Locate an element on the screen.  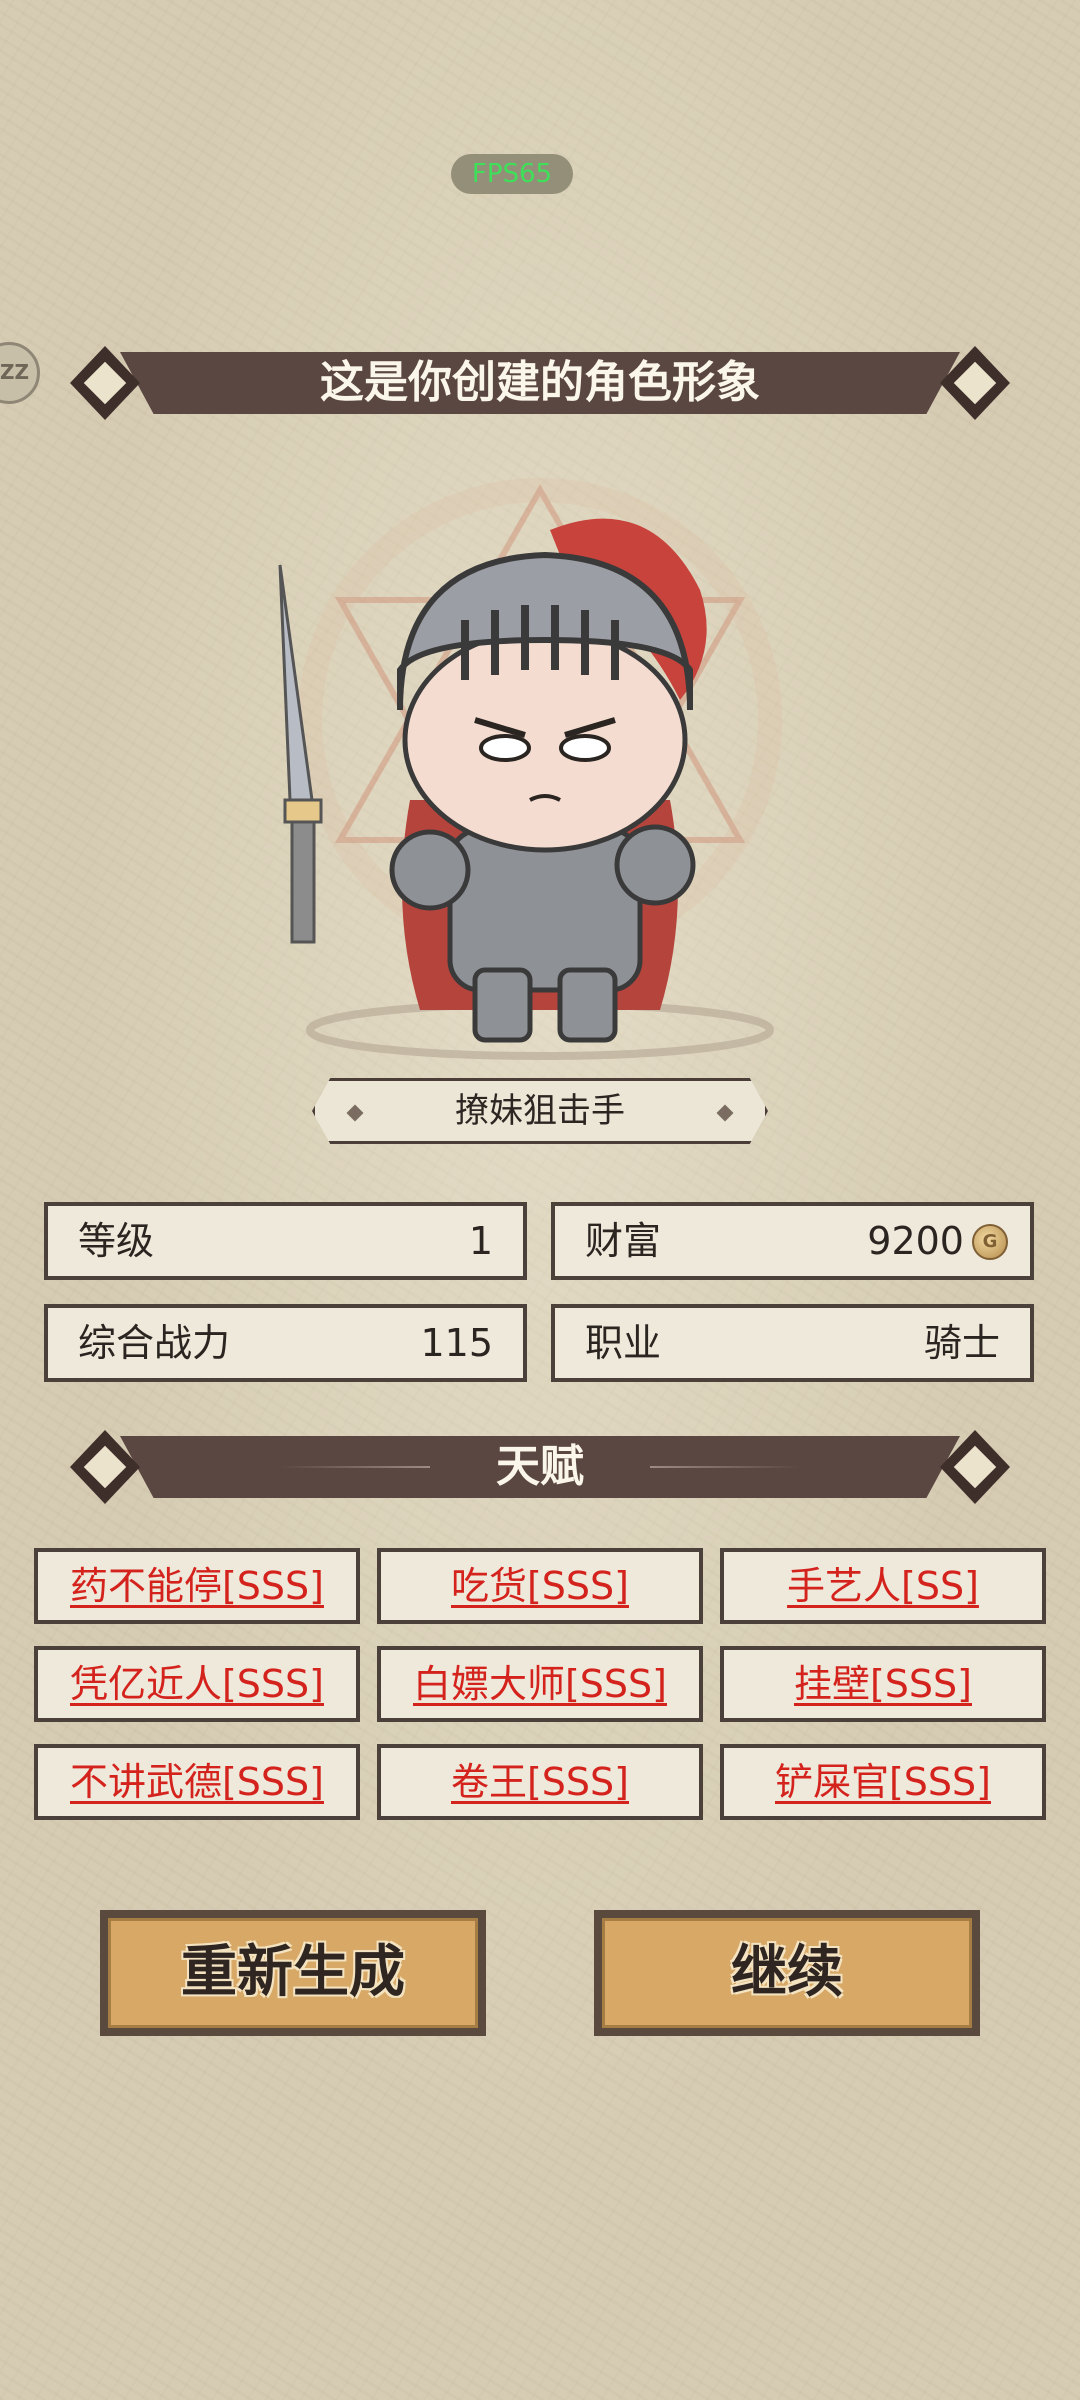
side-button-icon: ZZ is located at coordinates (14, 372).